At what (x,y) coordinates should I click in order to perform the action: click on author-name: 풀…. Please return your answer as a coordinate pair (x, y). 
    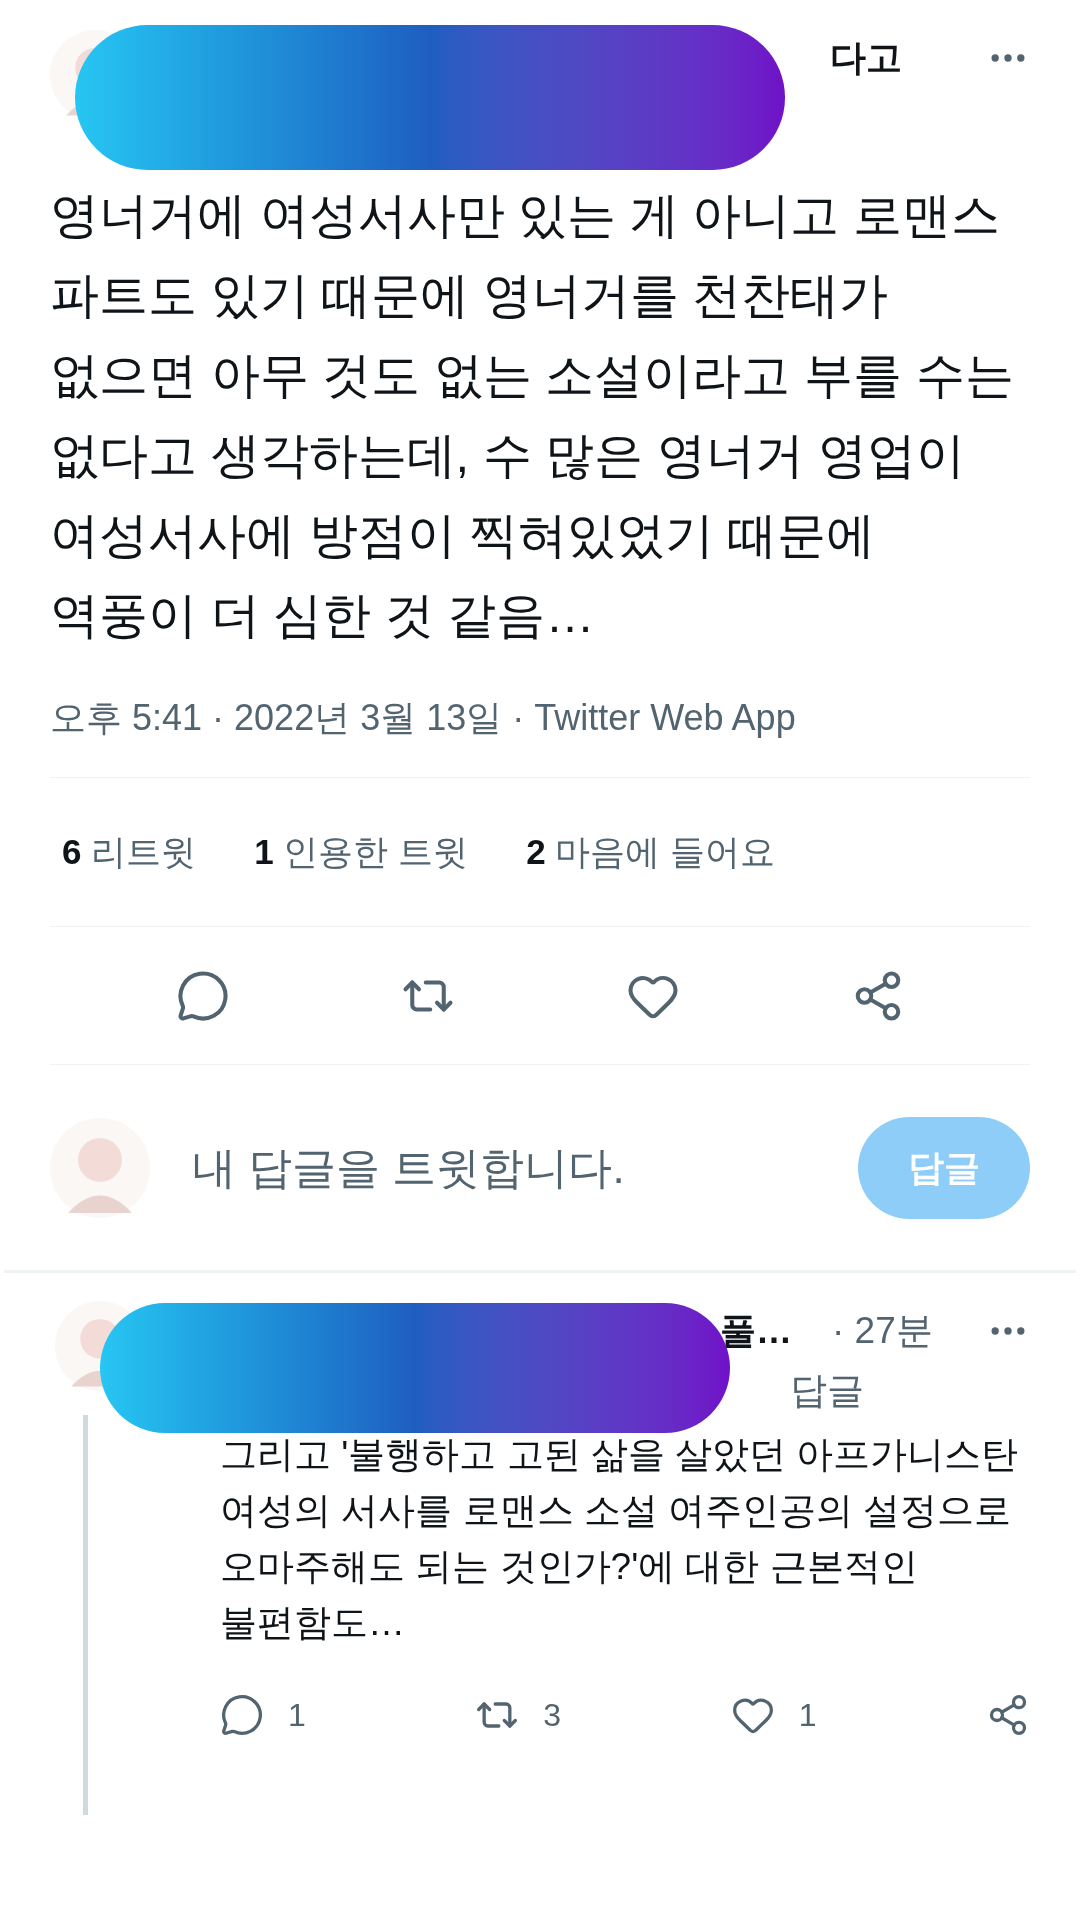
    Looking at the image, I should click on (756, 1331).